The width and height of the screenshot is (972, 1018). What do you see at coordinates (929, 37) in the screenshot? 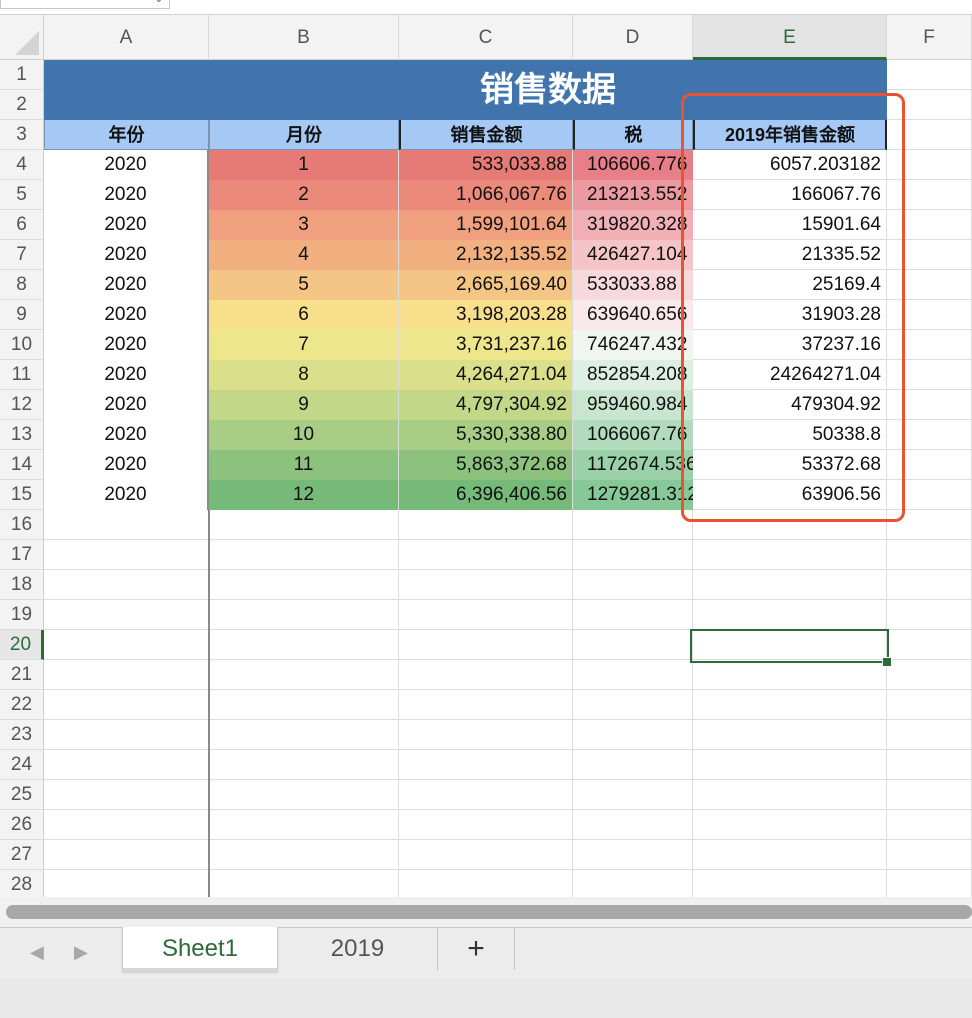
I see `column-header-f: F` at bounding box center [929, 37].